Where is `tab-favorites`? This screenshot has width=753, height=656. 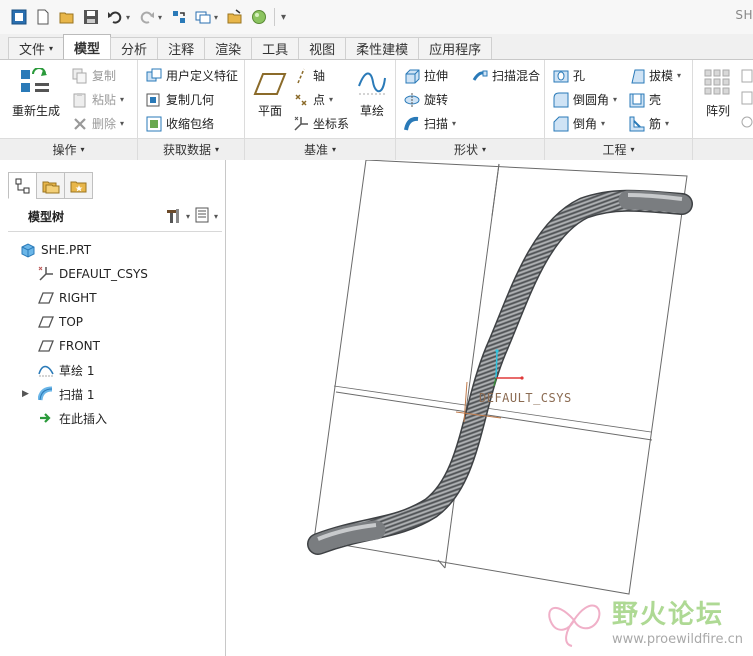 tab-favorites is located at coordinates (78, 185).